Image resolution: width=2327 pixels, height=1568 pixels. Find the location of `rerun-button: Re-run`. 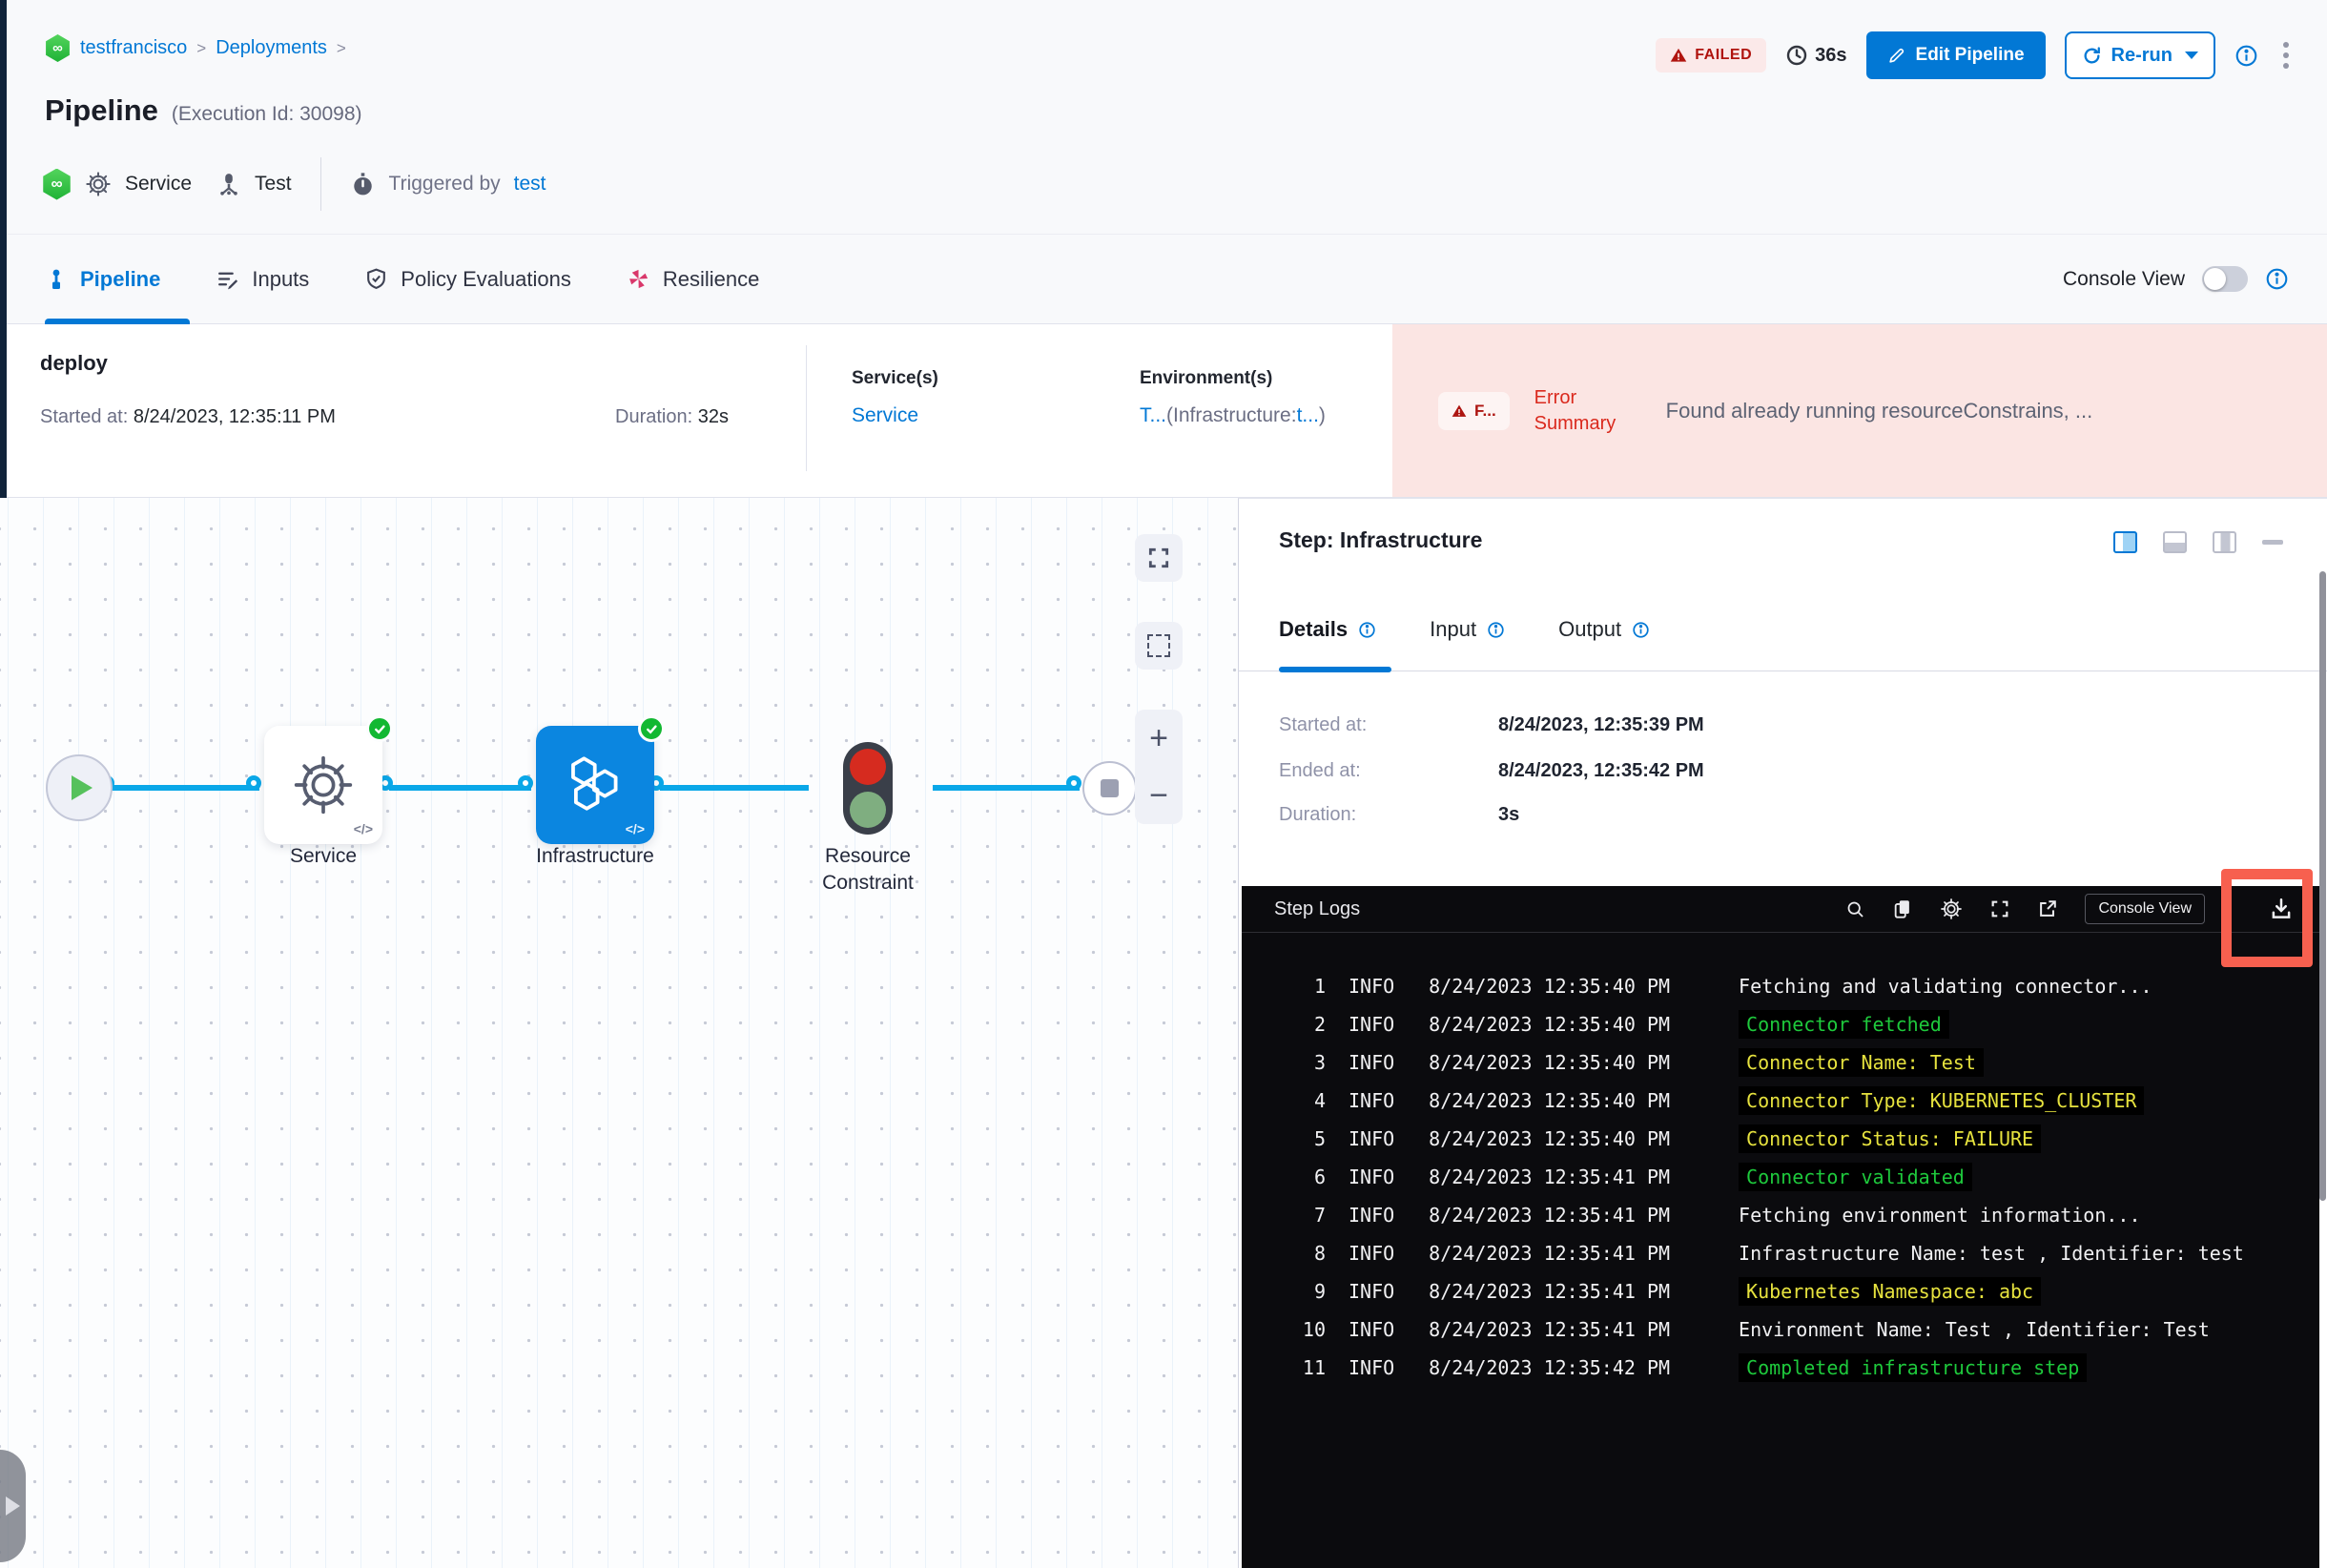

rerun-button: Re-run is located at coordinates (2139, 55).